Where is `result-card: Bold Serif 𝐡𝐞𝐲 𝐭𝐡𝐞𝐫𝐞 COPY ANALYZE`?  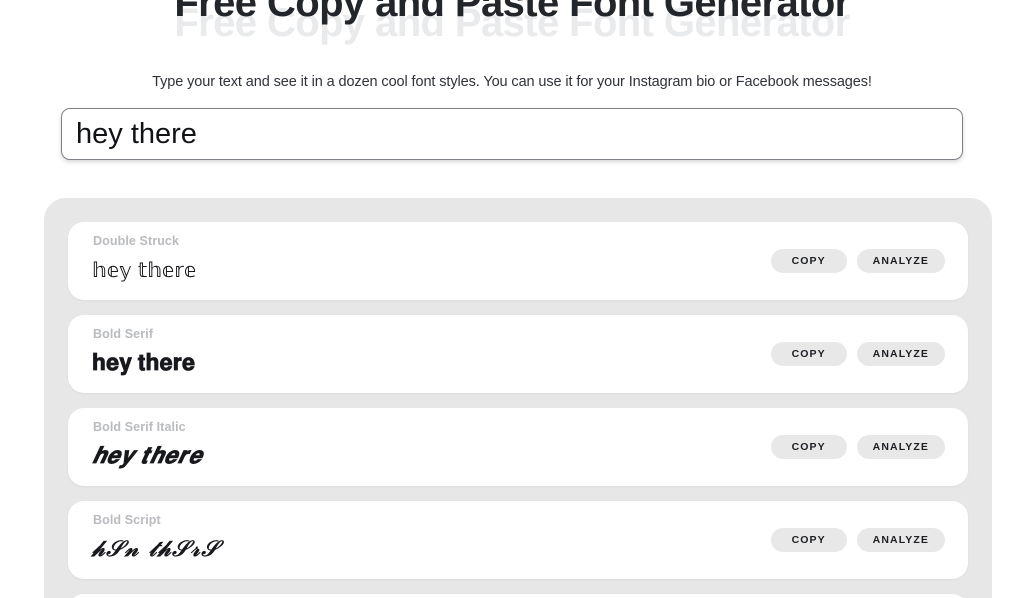 result-card: Bold Serif 𝐡𝐞𝐲 𝐭𝐡𝐞𝐫𝐞 COPY ANALYZE is located at coordinates (518, 354).